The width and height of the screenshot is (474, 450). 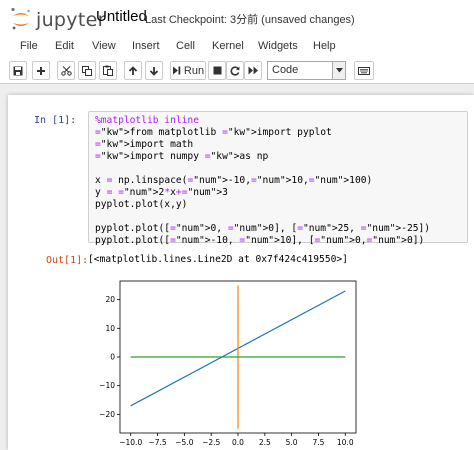 I want to click on cut-icon, so click(x=66, y=70).